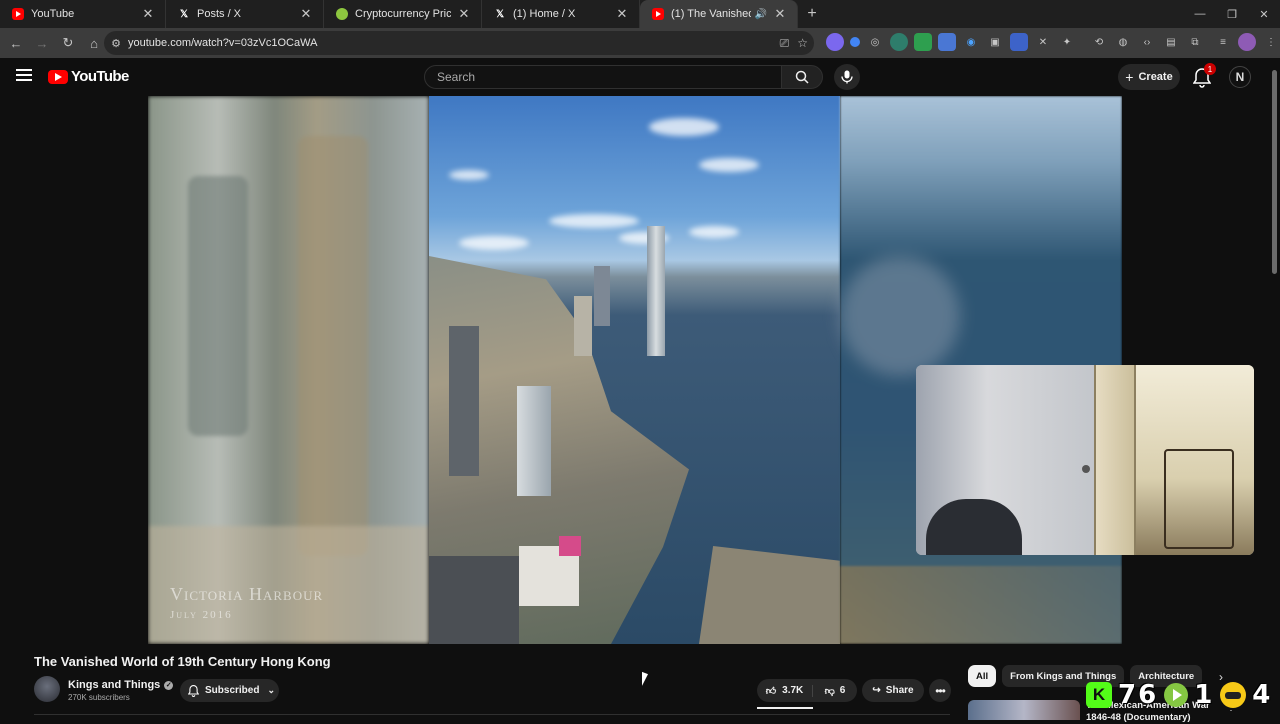 The width and height of the screenshot is (1280, 724). Describe the element at coordinates (1147, 42) in the screenshot. I see `devtools-icon: ‹›` at that location.